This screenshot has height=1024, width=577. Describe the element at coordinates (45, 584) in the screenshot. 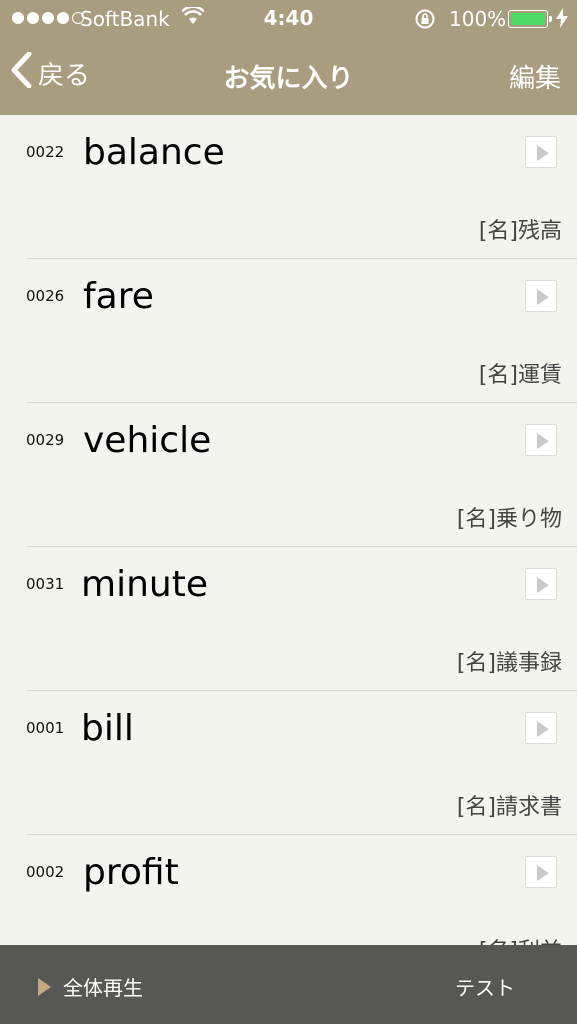

I see `word-number: 0031` at that location.